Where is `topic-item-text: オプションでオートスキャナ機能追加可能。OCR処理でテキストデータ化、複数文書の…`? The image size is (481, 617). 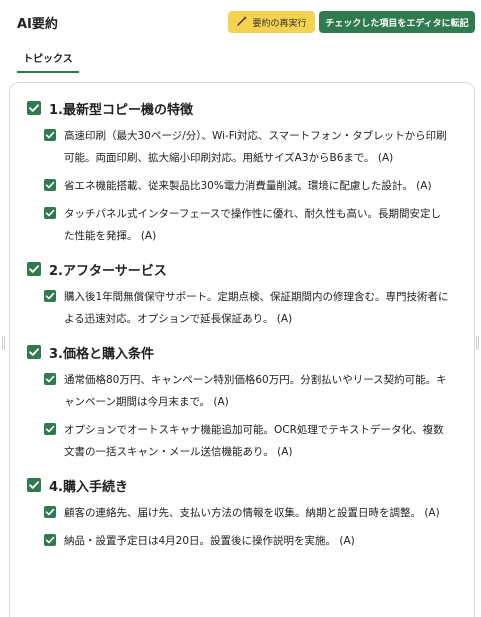 topic-item-text: オプションでオートスキャナ機能追加可能。OCR処理でテキストデータ化、複数文書の… is located at coordinates (254, 441).